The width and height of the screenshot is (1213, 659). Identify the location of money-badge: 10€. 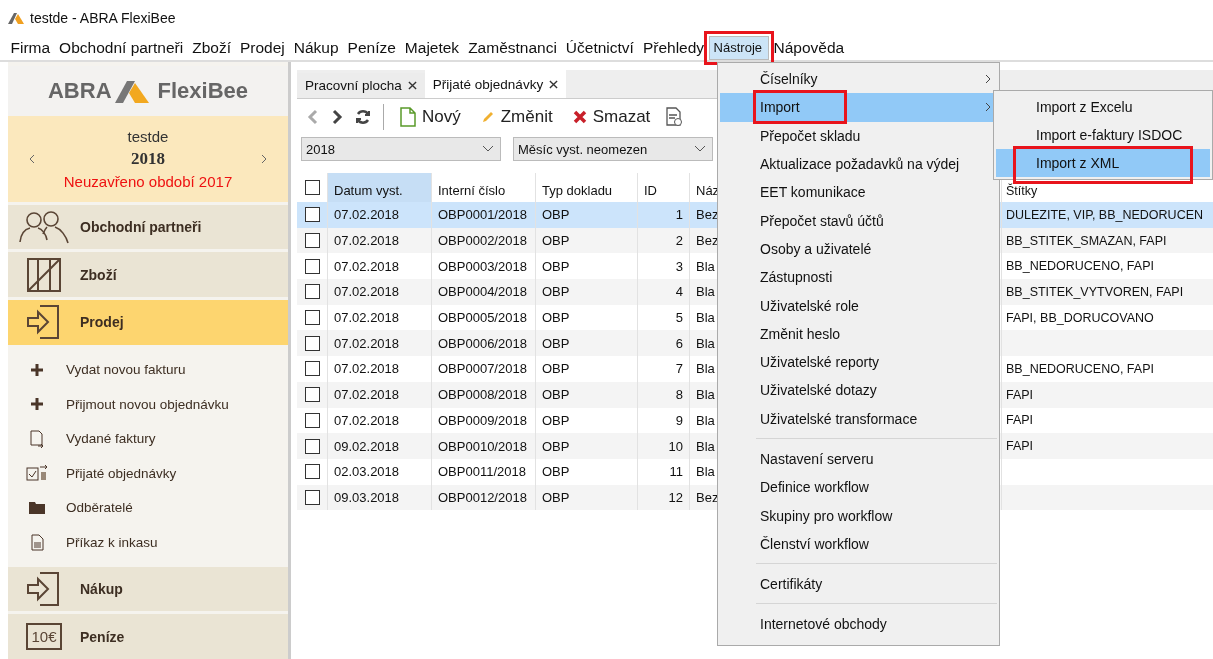
(44, 637).